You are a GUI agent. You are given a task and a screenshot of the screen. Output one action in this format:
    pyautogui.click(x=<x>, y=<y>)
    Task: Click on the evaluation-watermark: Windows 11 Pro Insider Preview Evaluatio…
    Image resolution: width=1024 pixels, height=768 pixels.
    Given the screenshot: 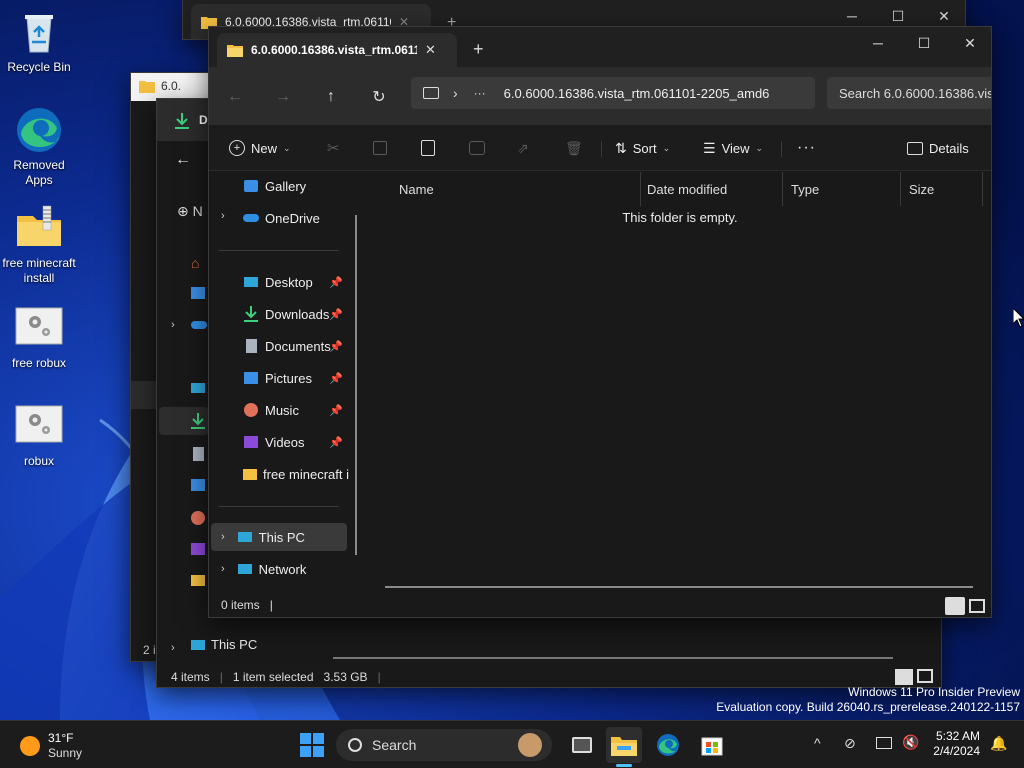 What is the action you would take?
    pyautogui.click(x=868, y=699)
    